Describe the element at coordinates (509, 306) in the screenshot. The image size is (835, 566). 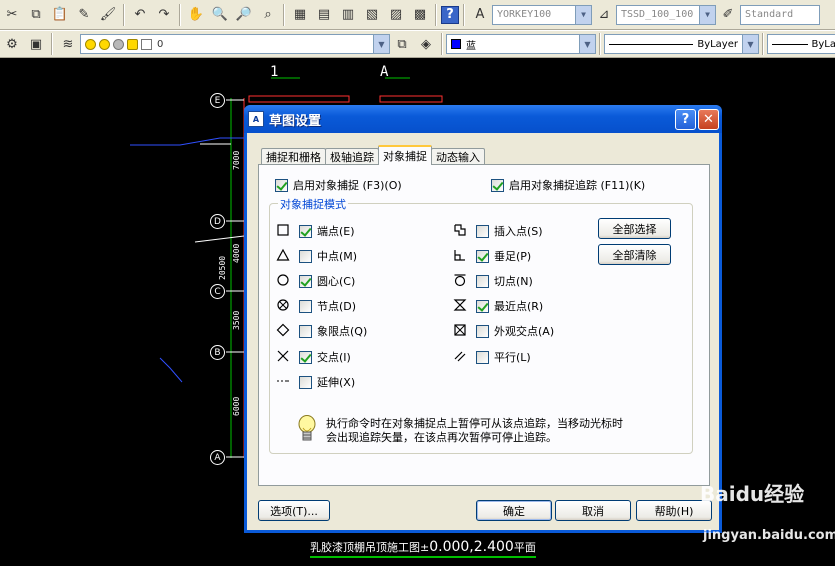
I see `snap-mode-row: 最近点(R)` at that location.